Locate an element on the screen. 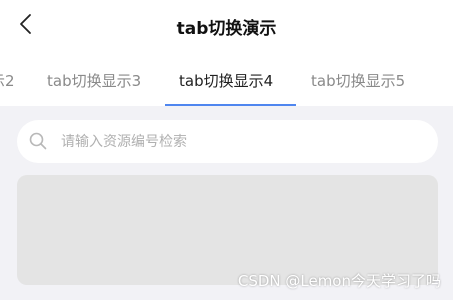 The width and height of the screenshot is (453, 300). page-title: tab切换演示 is located at coordinates (226, 29).